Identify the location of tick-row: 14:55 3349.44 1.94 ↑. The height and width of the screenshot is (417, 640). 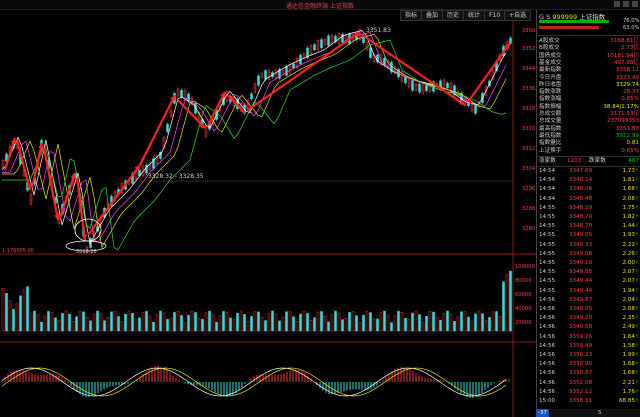
(589, 291).